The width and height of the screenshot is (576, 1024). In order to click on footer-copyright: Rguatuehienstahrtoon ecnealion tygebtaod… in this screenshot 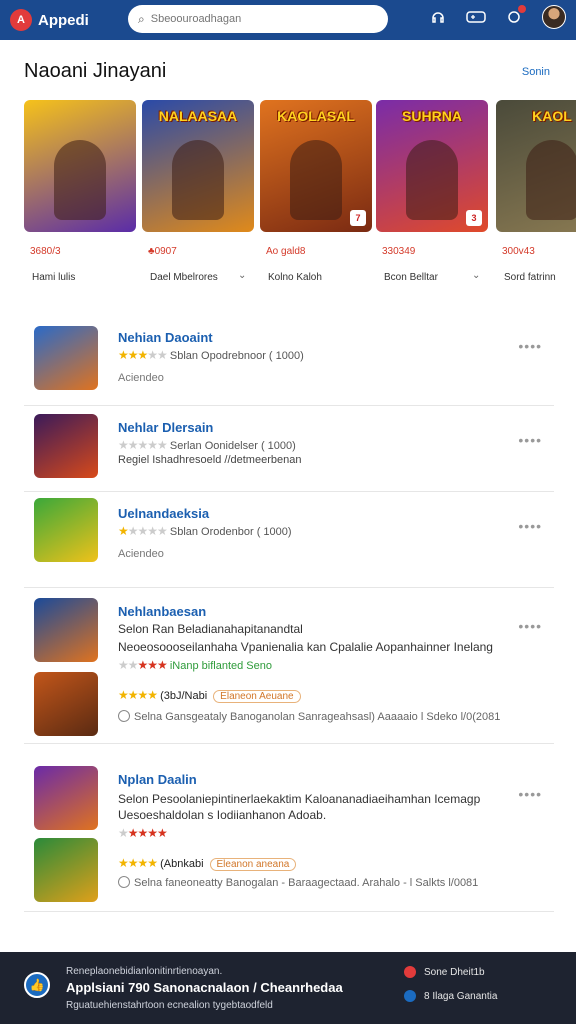, I will do `click(169, 1005)`.